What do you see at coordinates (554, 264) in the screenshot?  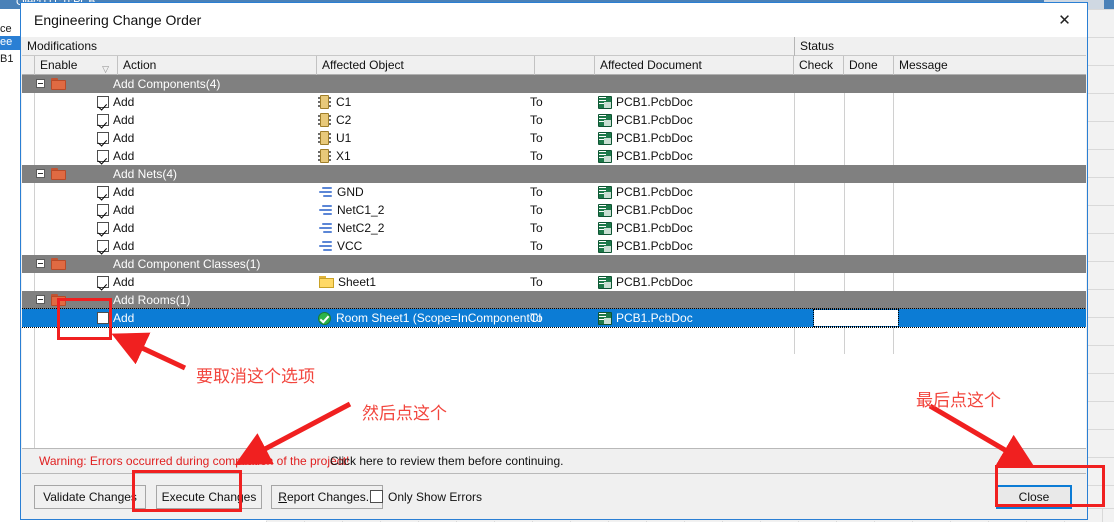 I see `group-header-row: Add Component Classes(1)` at bounding box center [554, 264].